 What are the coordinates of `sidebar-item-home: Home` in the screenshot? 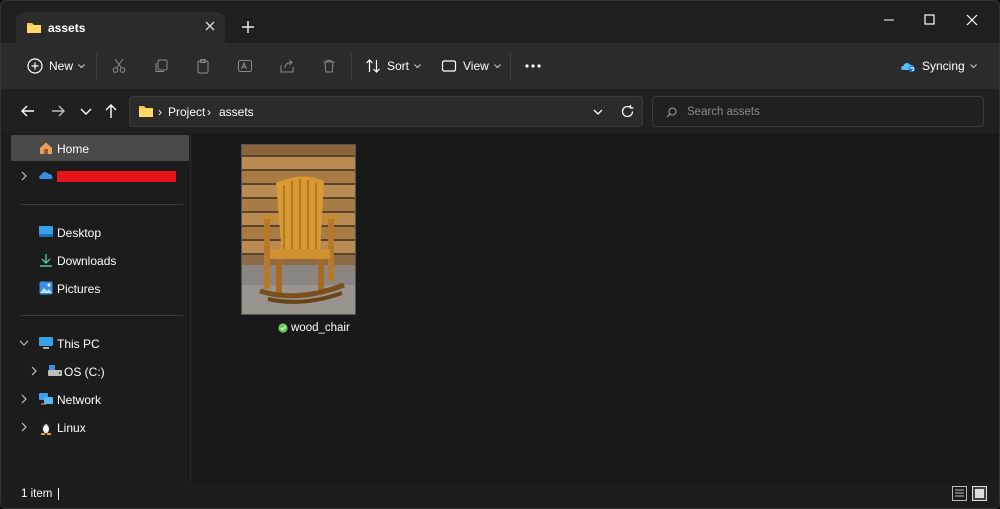 It's located at (100, 148).